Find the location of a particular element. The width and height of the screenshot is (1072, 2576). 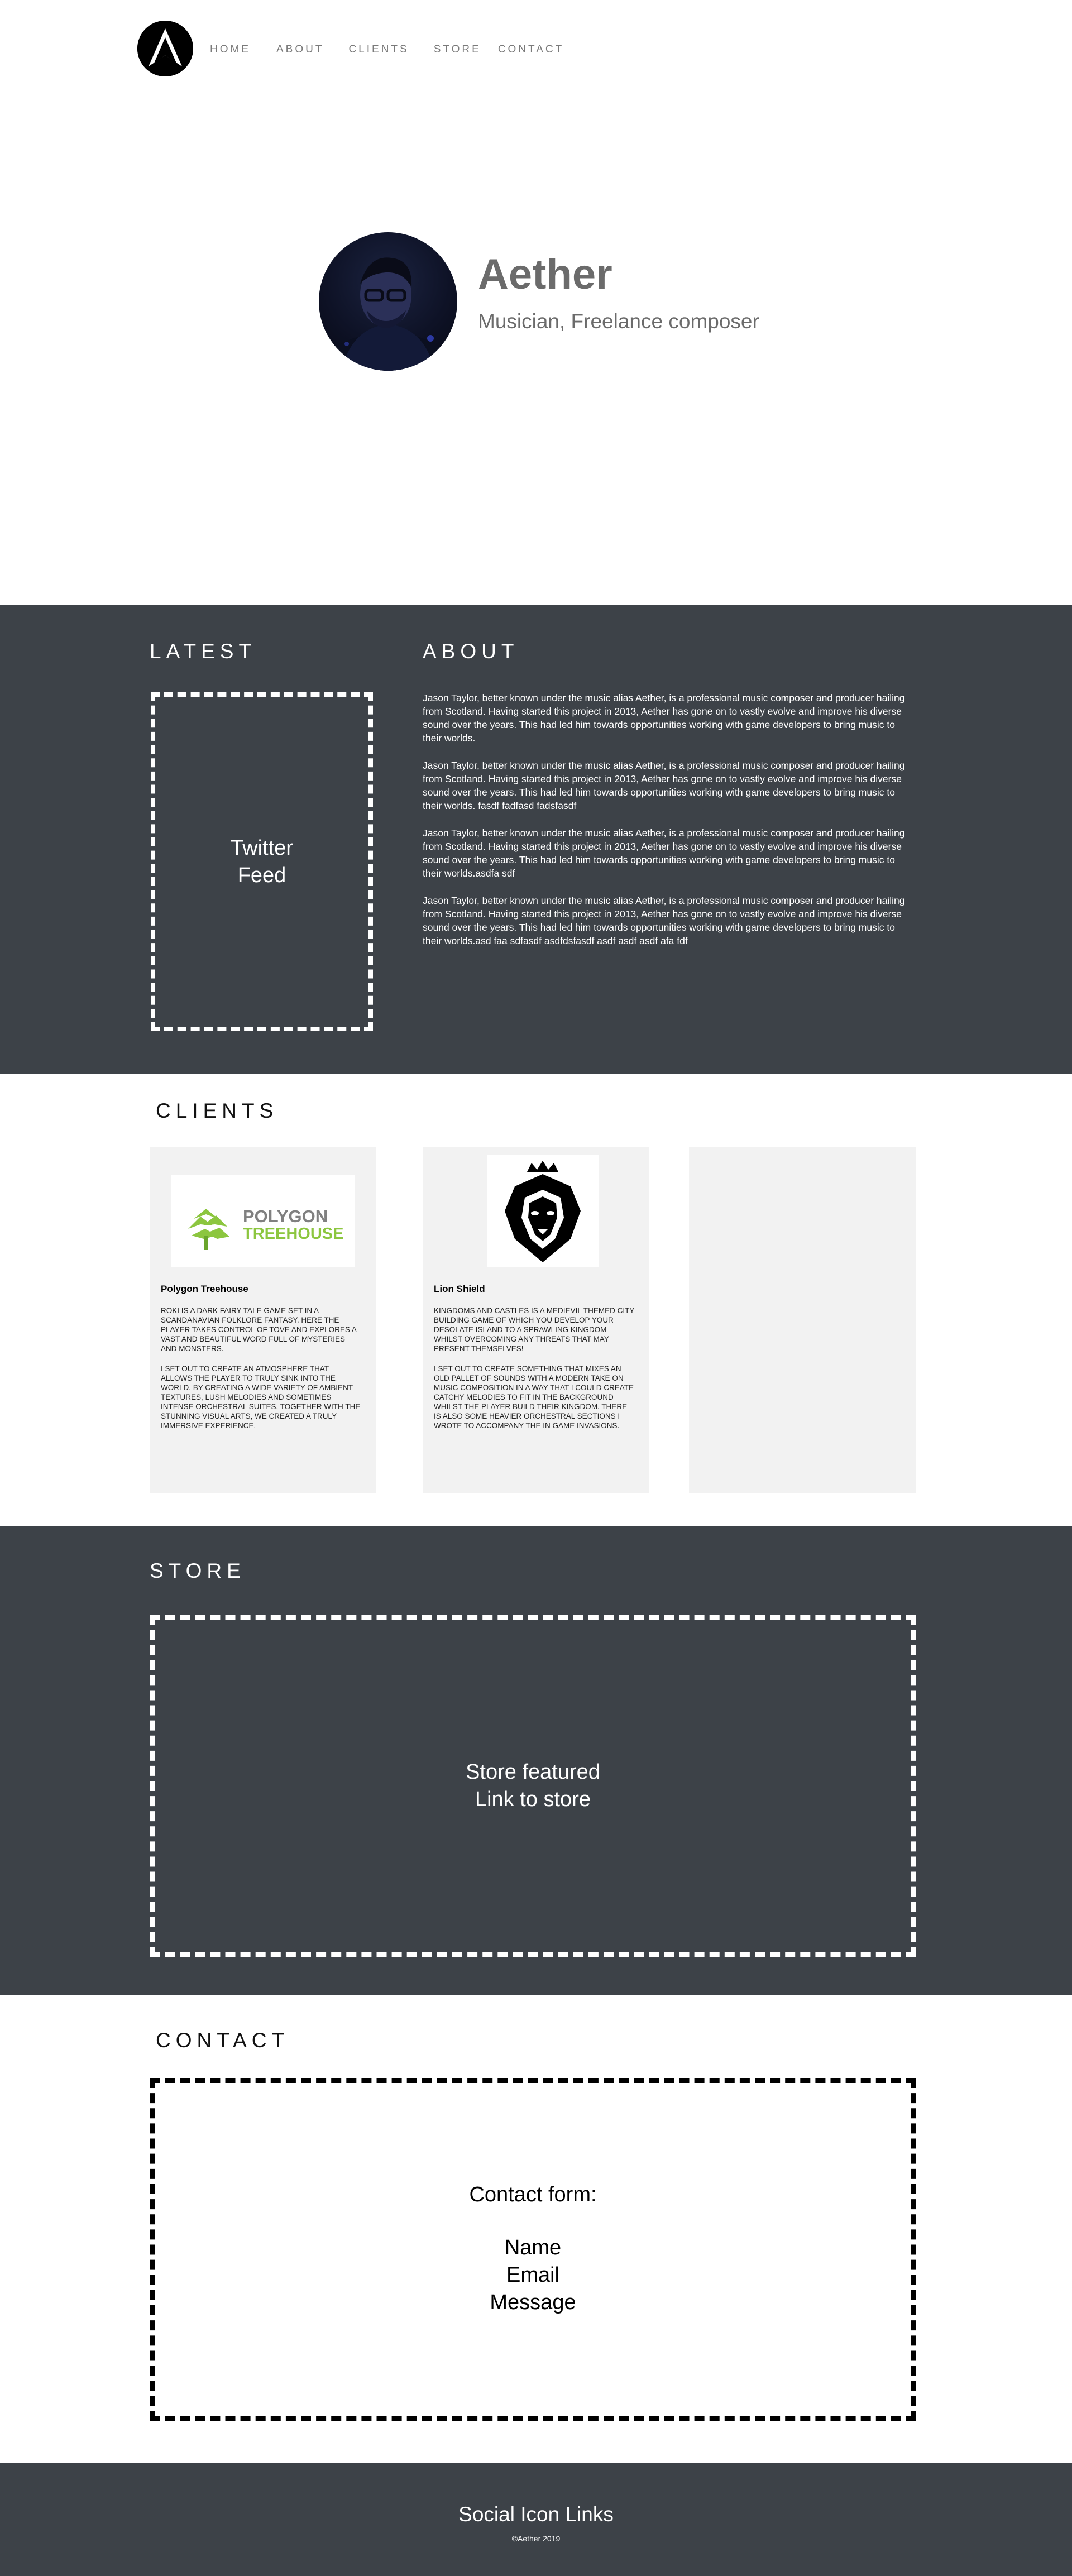

portrait-image is located at coordinates (388, 314).